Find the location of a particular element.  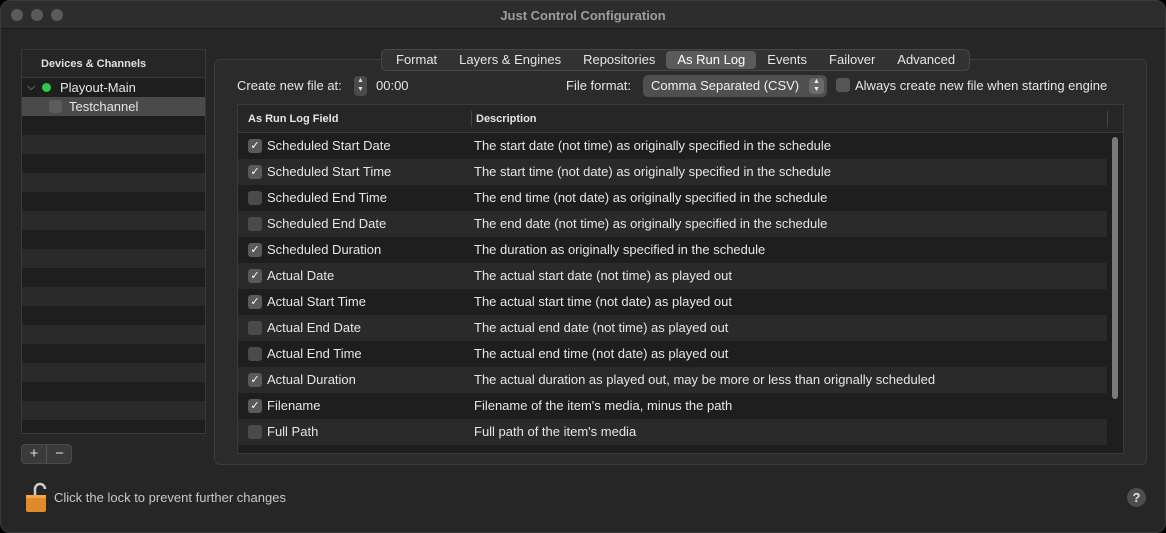

table-scrollbar is located at coordinates (1115, 293).